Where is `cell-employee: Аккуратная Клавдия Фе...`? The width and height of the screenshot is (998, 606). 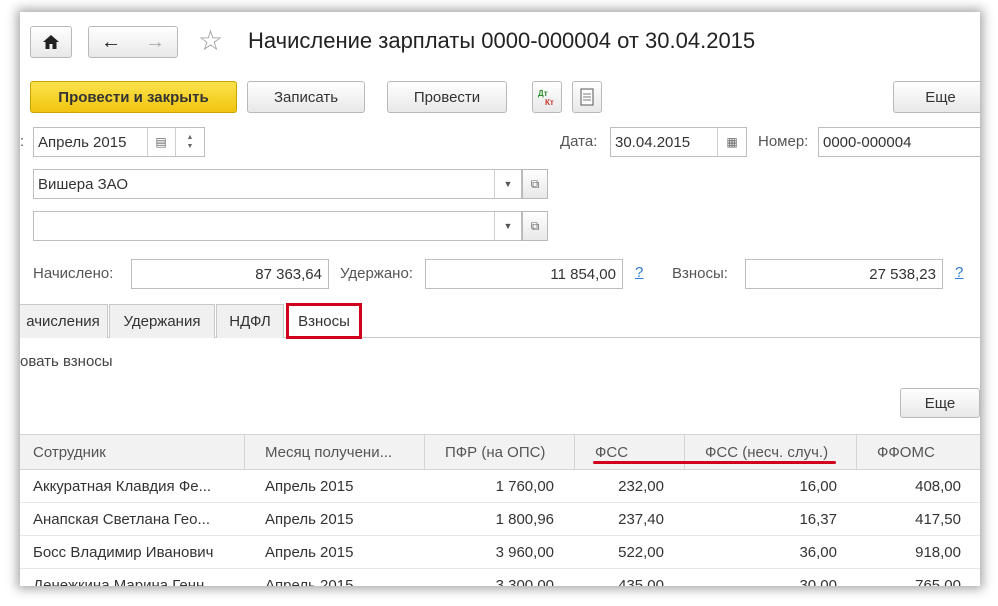 cell-employee: Аккуратная Клавдия Фе... is located at coordinates (122, 486).